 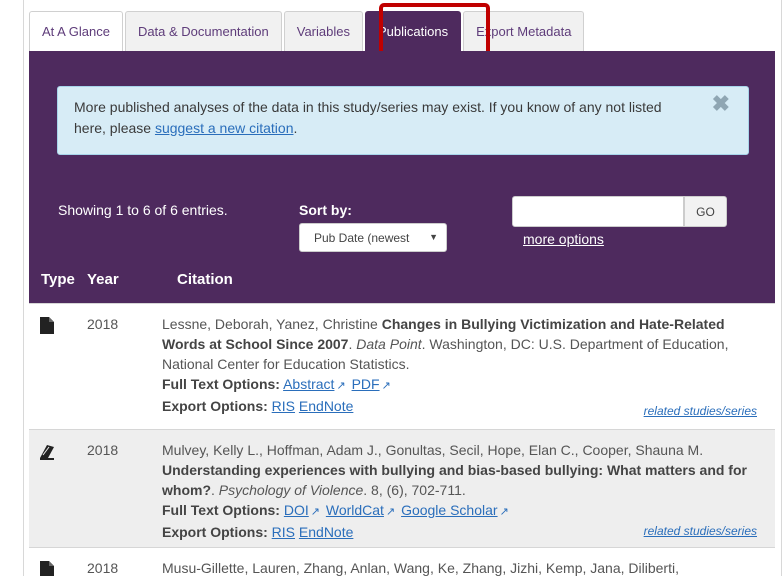 I want to click on close-icon: ✖, so click(x=721, y=104).